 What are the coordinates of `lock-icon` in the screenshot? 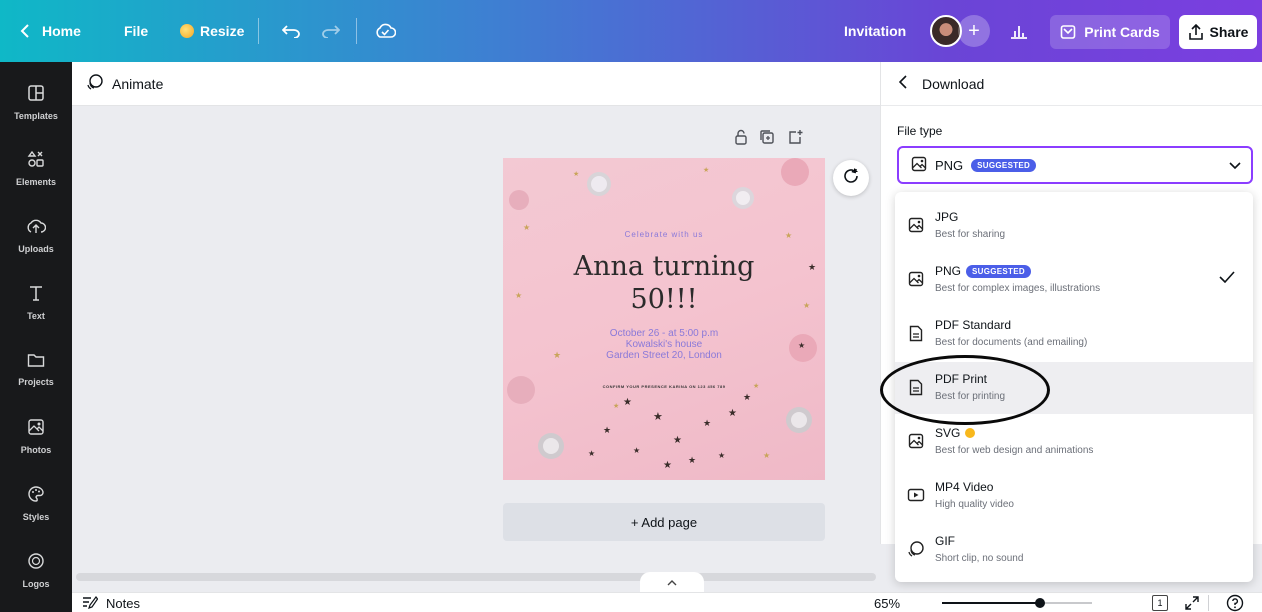 It's located at (741, 139).